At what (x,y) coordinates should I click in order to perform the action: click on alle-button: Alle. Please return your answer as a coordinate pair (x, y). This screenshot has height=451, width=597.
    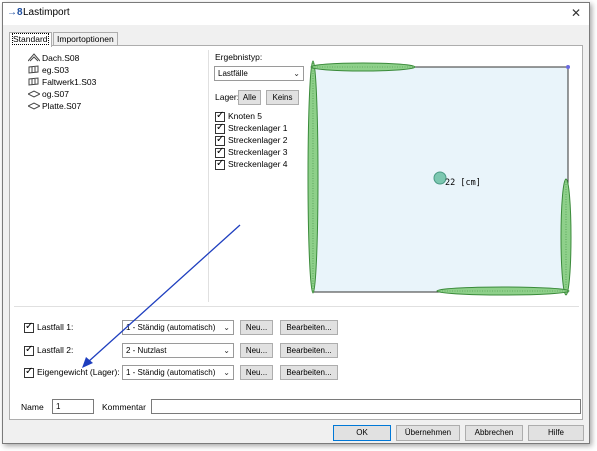
    Looking at the image, I should click on (249, 97).